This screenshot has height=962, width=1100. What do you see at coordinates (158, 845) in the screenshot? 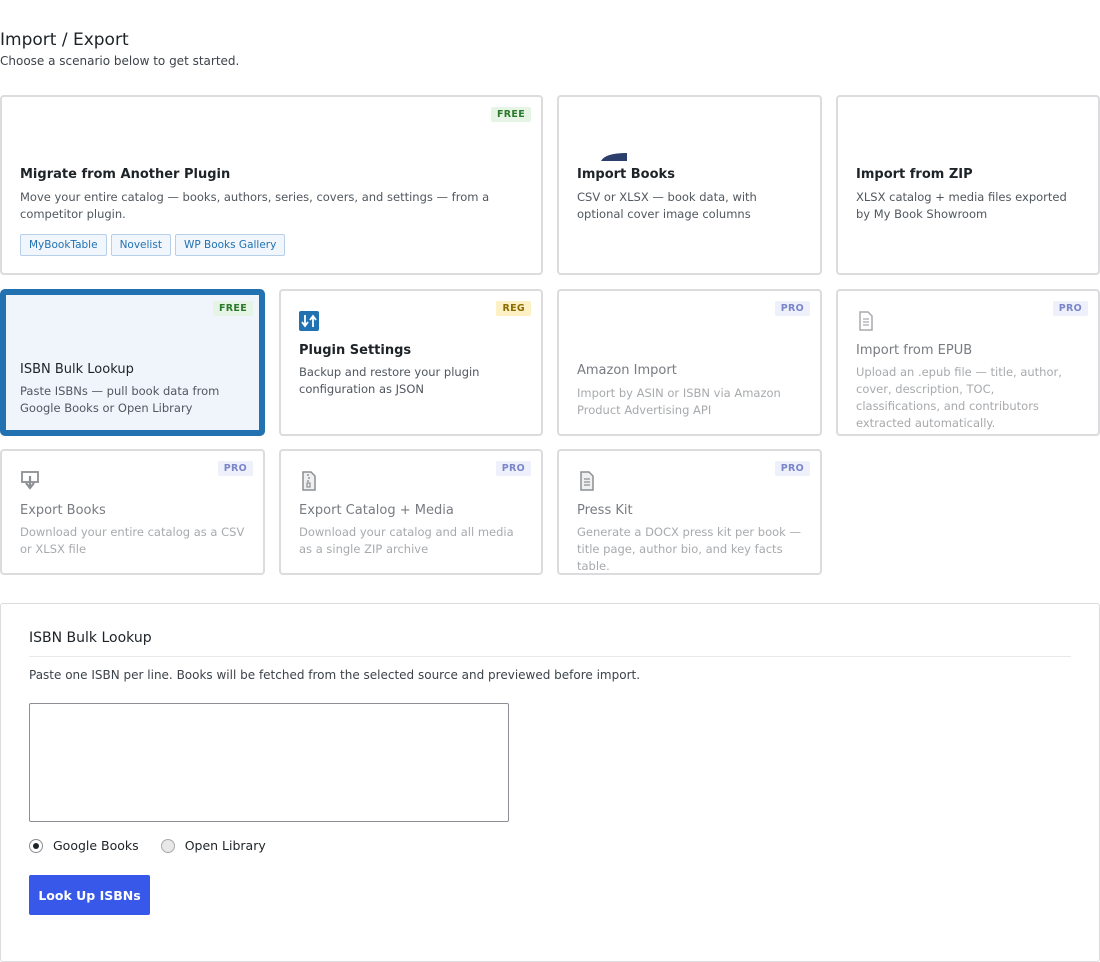
I see `source-radio-group: Google Books Open Library` at bounding box center [158, 845].